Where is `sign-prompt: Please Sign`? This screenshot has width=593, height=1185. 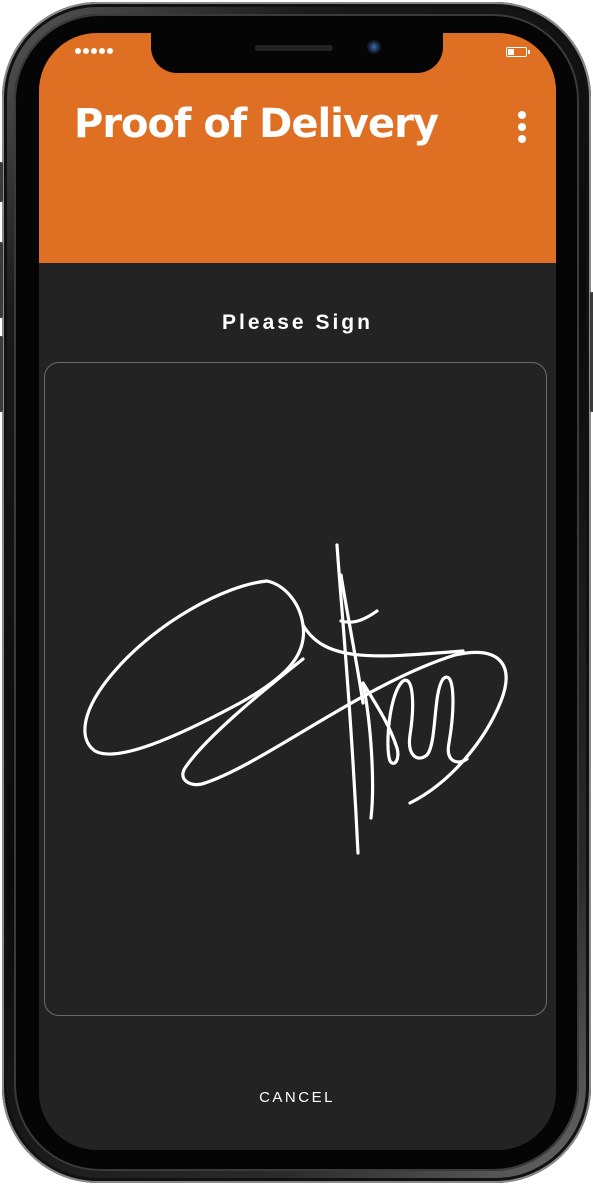
sign-prompt: Please Sign is located at coordinates (297, 322).